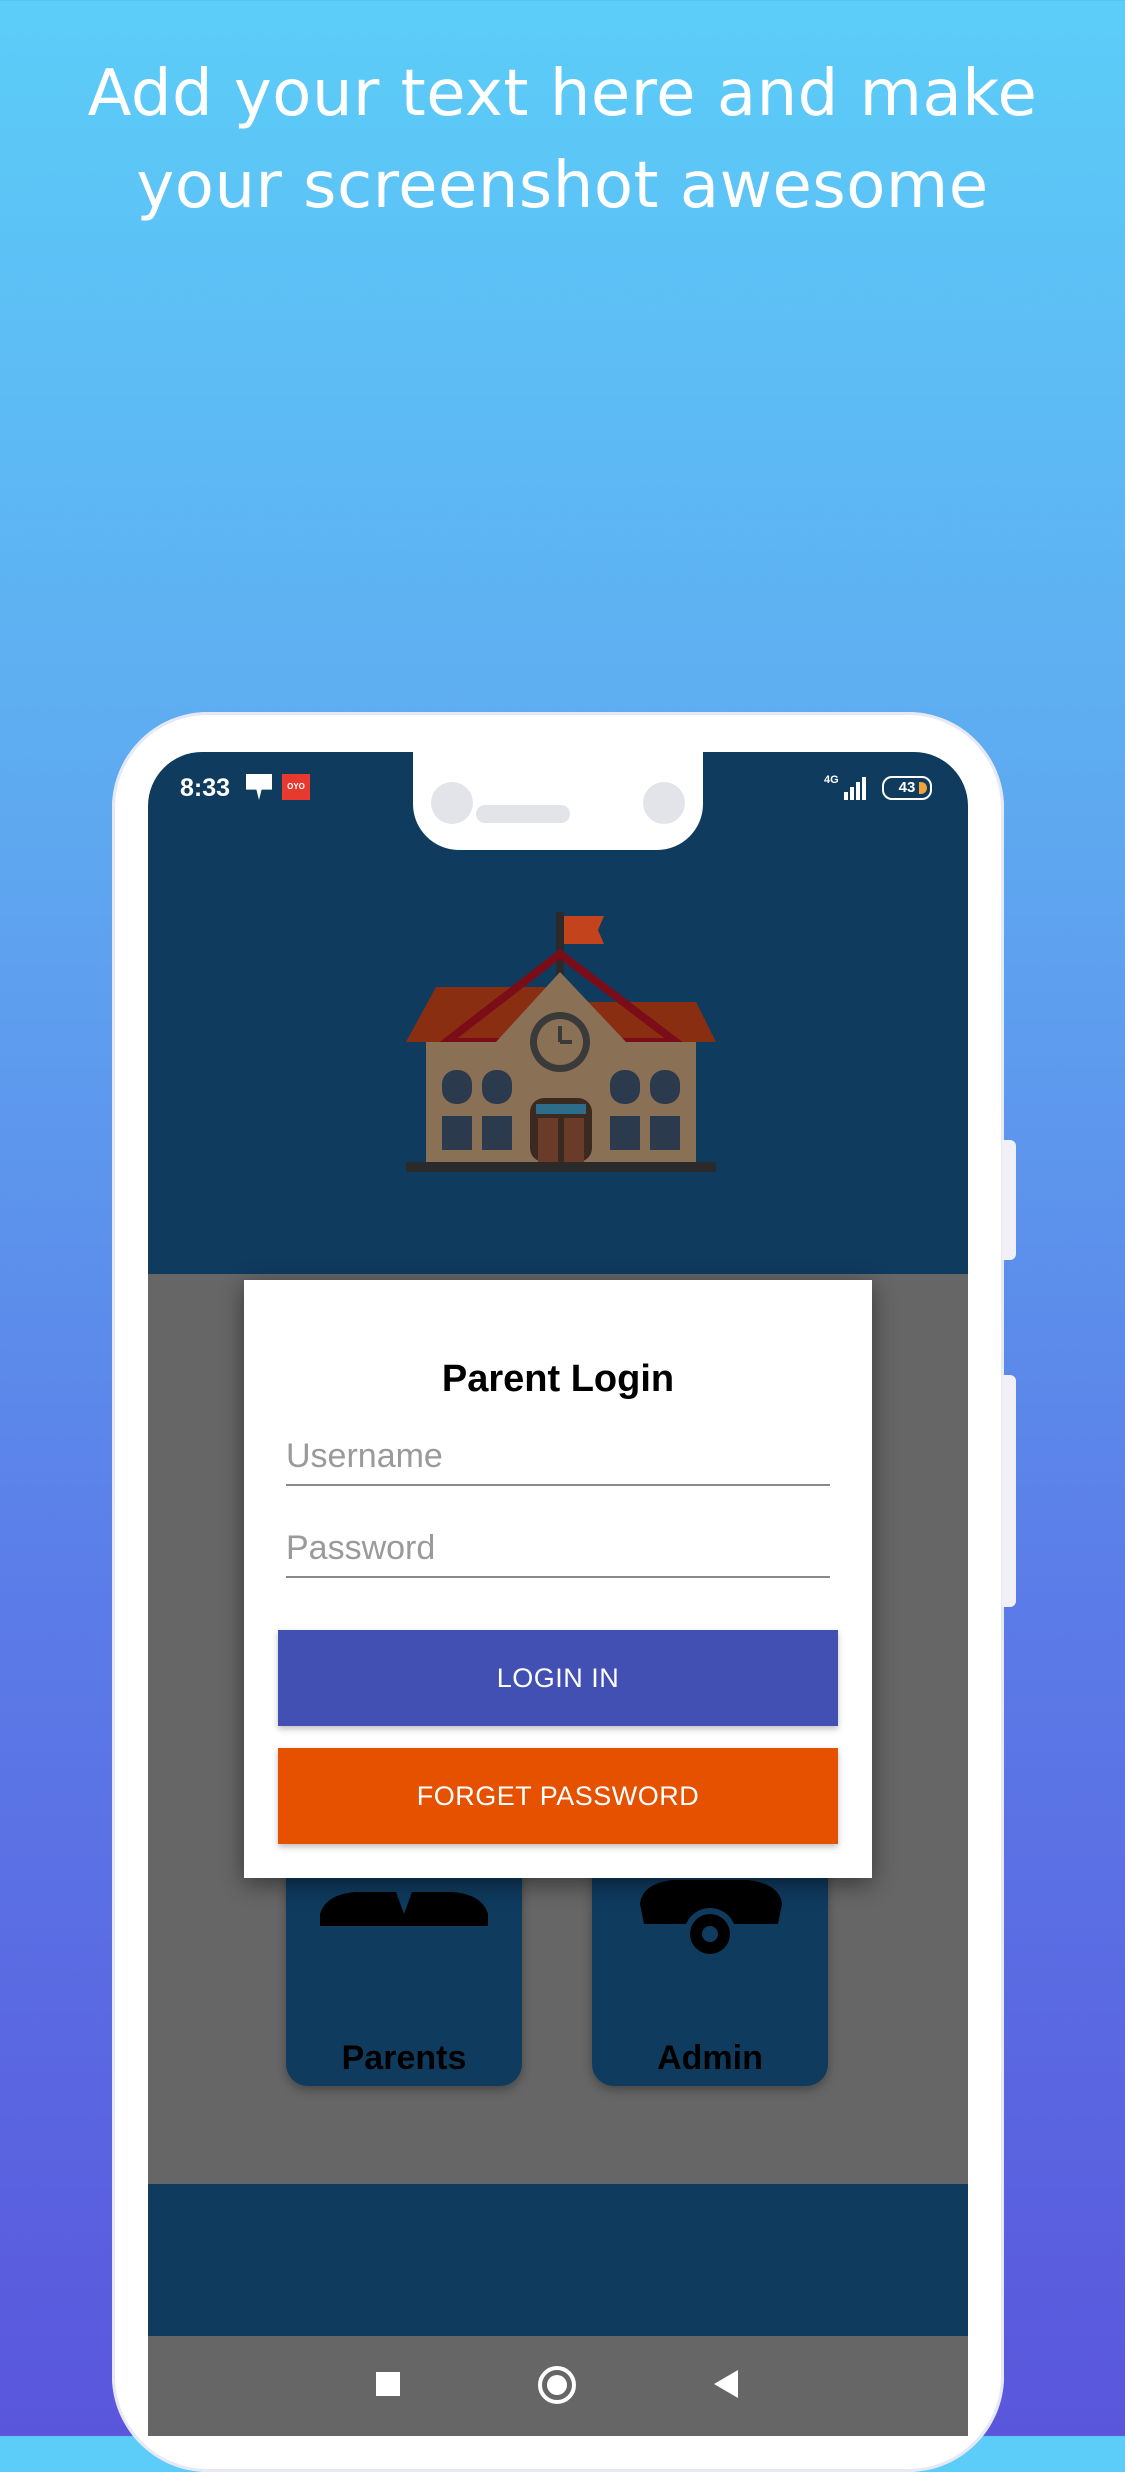 This screenshot has width=1125, height=2472. I want to click on login-button: LOGIN IN, so click(558, 1678).